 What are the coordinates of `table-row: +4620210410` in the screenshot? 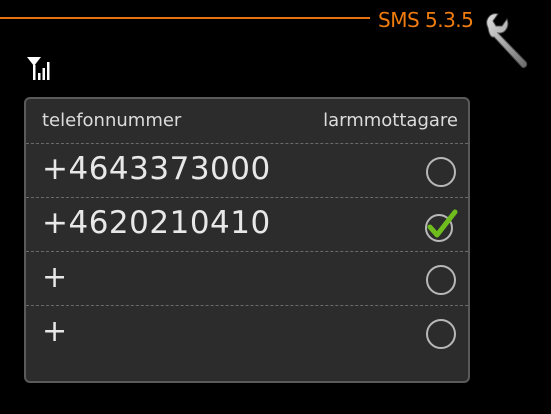 It's located at (247, 224).